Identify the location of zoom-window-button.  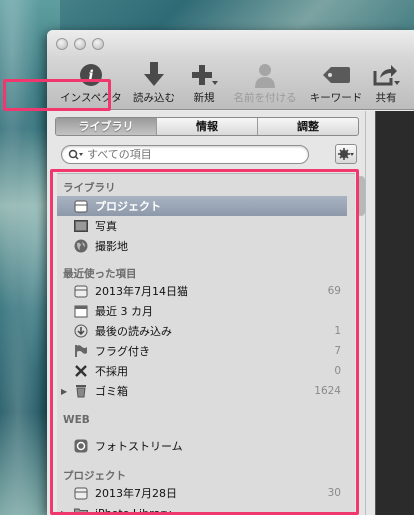
(98, 44).